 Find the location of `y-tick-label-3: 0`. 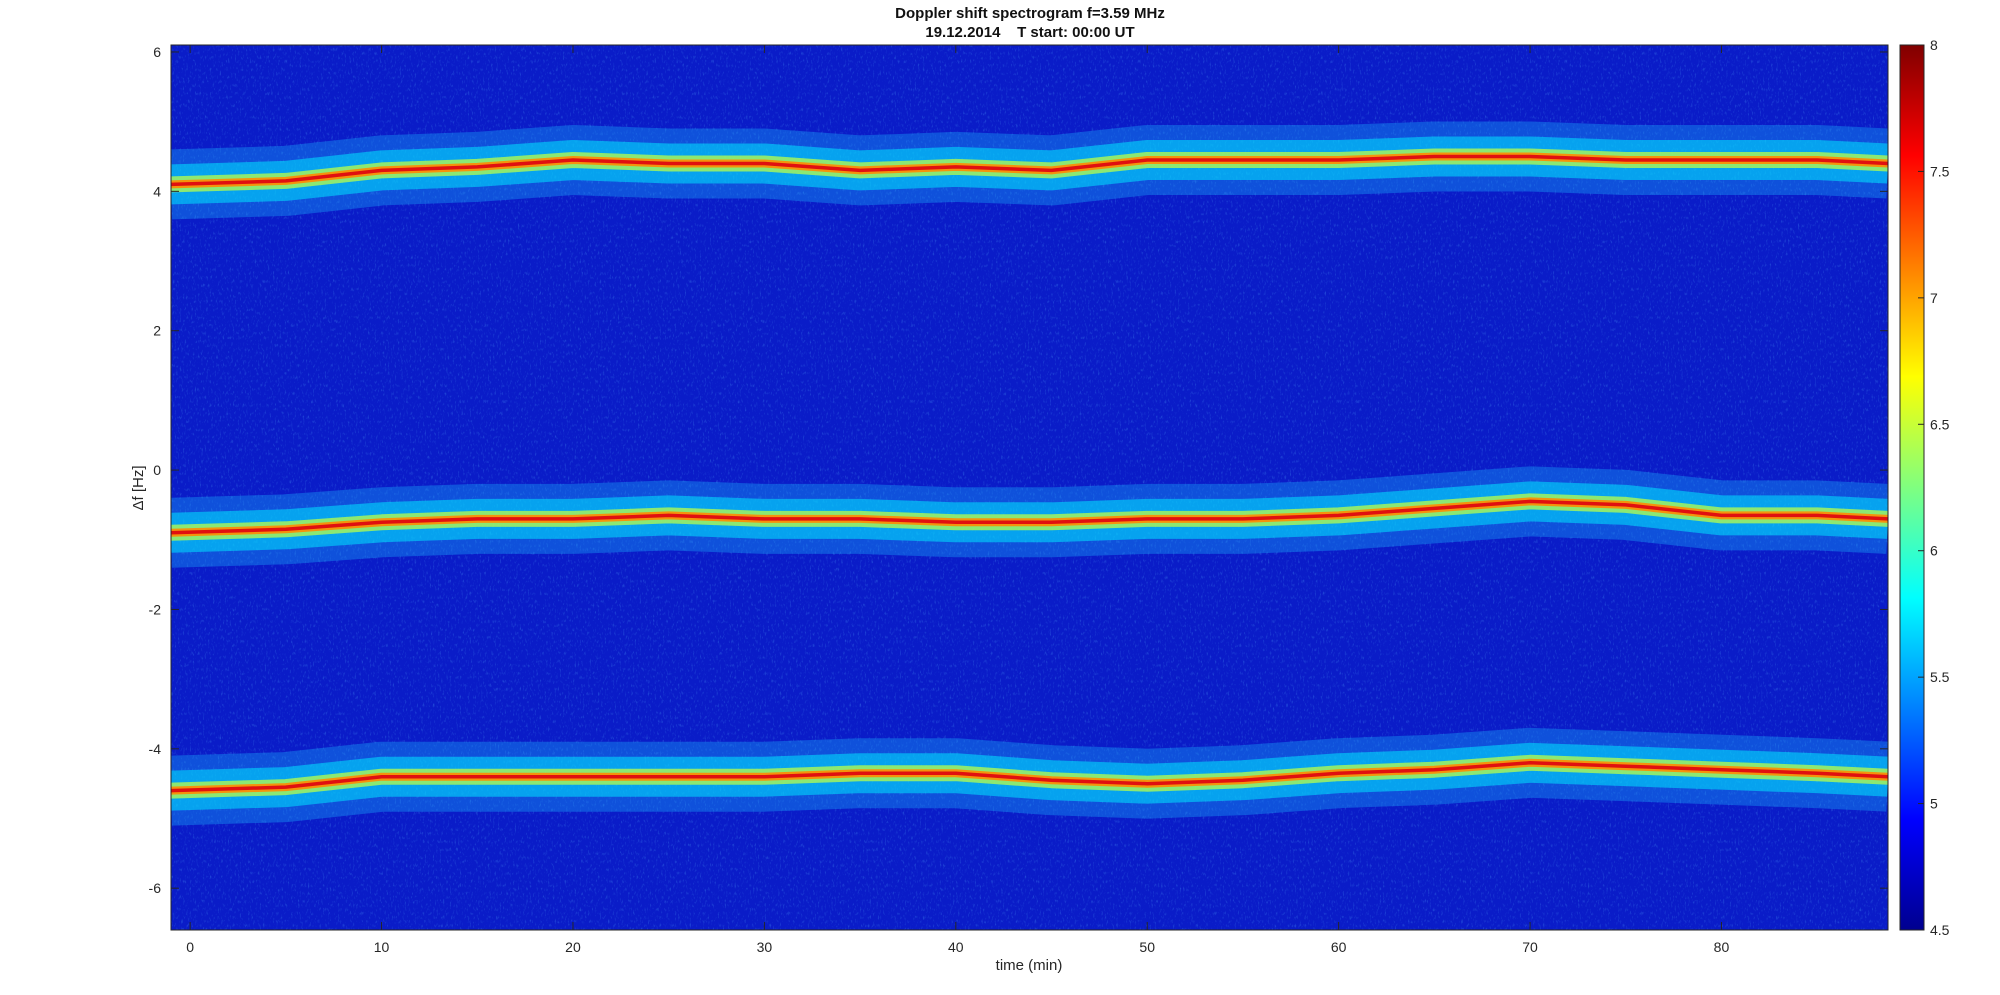

y-tick-label-3: 0 is located at coordinates (157, 470).